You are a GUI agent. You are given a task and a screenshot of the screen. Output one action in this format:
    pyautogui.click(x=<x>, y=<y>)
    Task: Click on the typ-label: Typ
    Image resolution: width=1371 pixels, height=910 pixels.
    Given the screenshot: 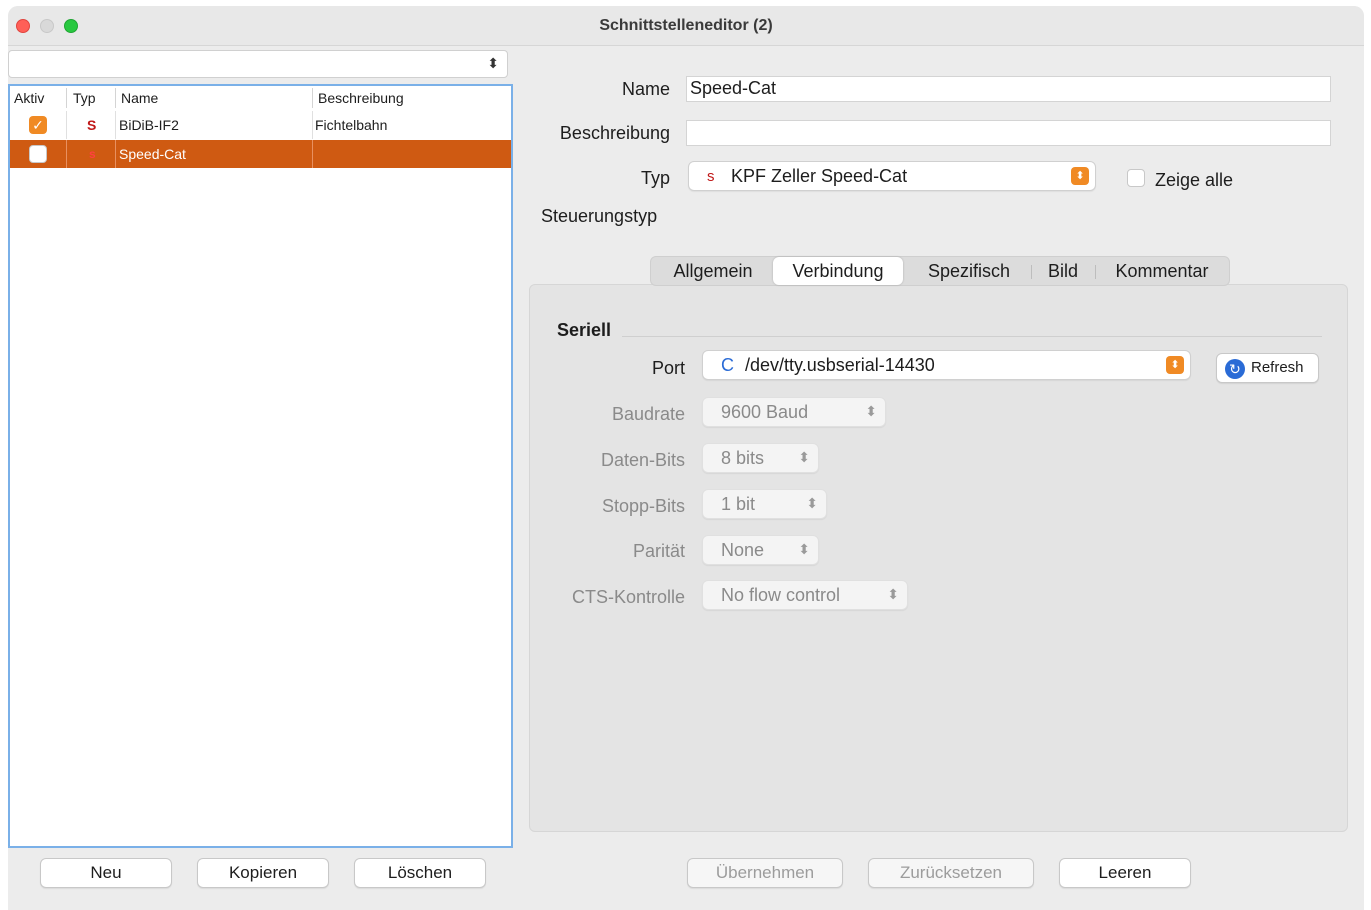 What is the action you would take?
    pyautogui.click(x=655, y=178)
    